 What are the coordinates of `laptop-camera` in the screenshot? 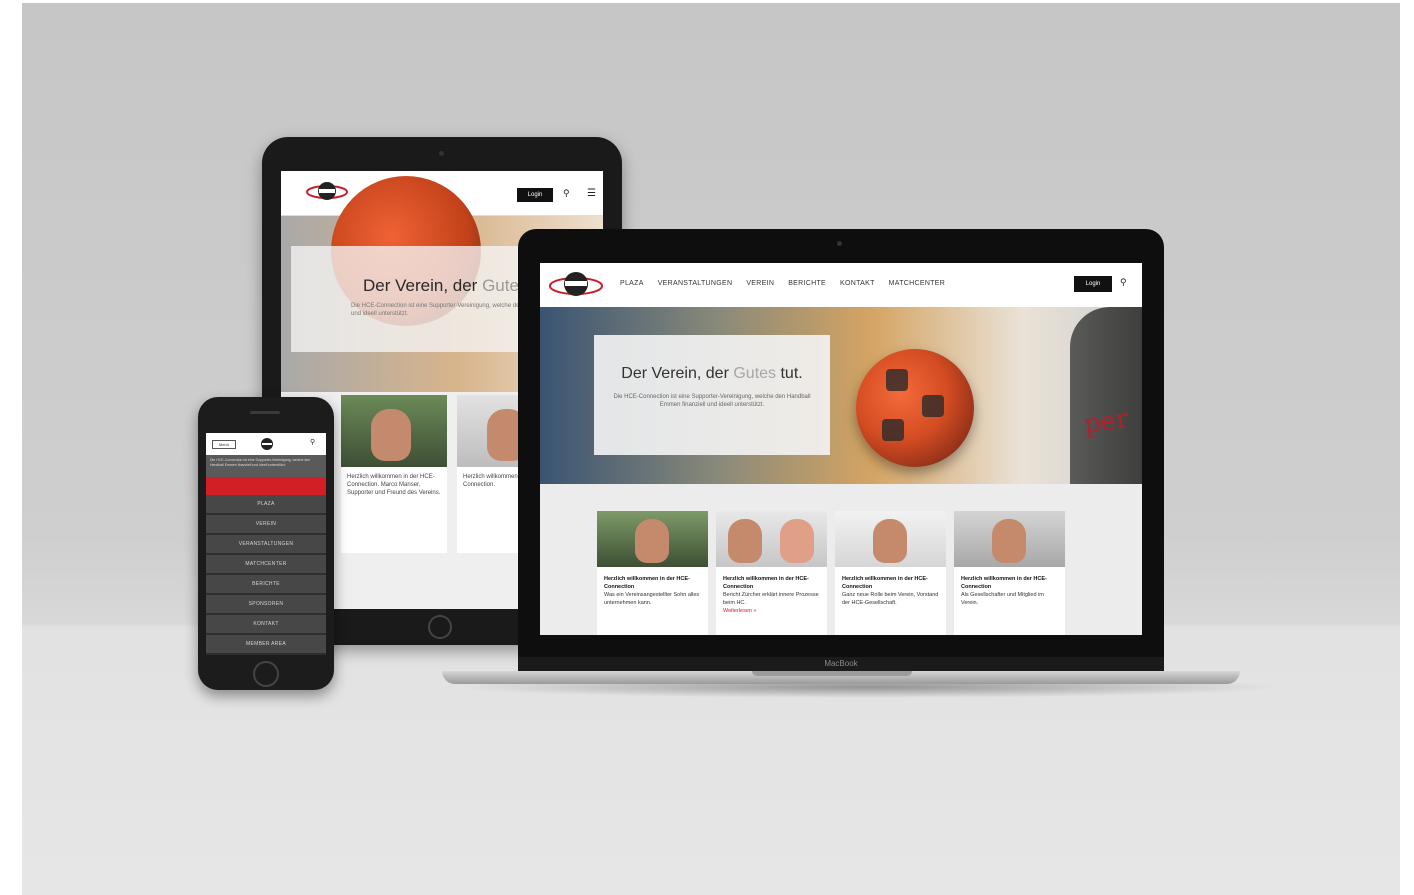 It's located at (839, 243).